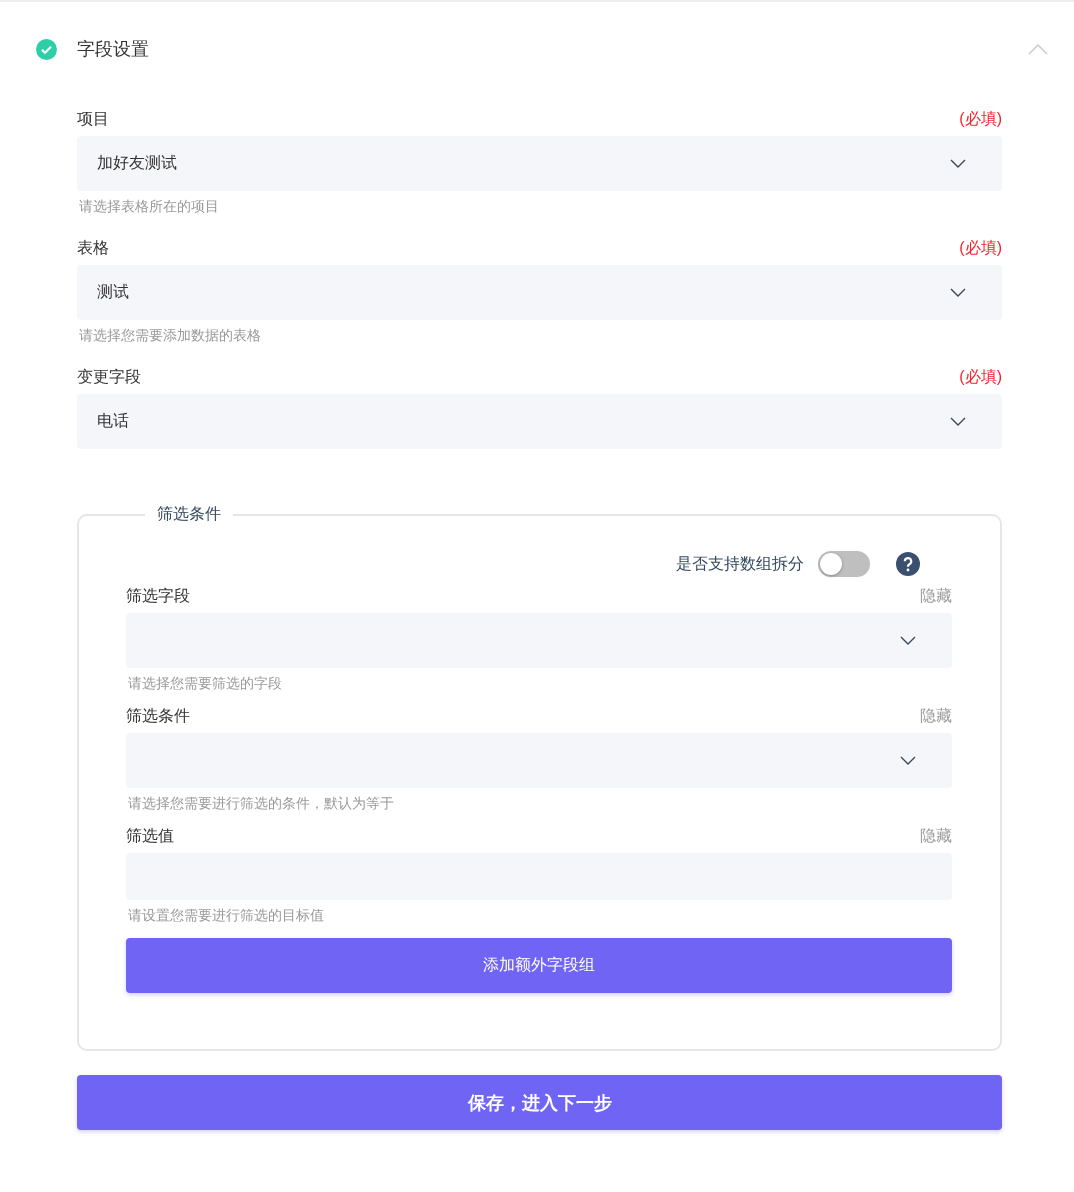 This screenshot has width=1074, height=1192. What do you see at coordinates (539, 163) in the screenshot?
I see `select-field: 加好友测试` at bounding box center [539, 163].